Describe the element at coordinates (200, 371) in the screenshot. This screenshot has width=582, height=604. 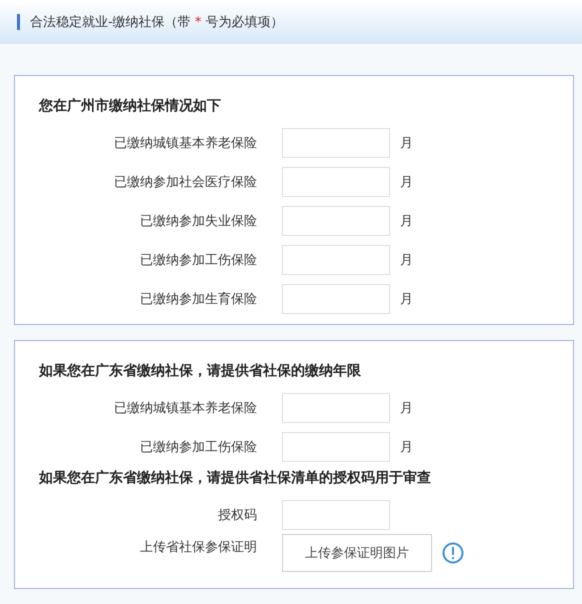
I see `section-heading: 如果您在广东省缴纳社保，请提供省社保的缴纳年限` at that location.